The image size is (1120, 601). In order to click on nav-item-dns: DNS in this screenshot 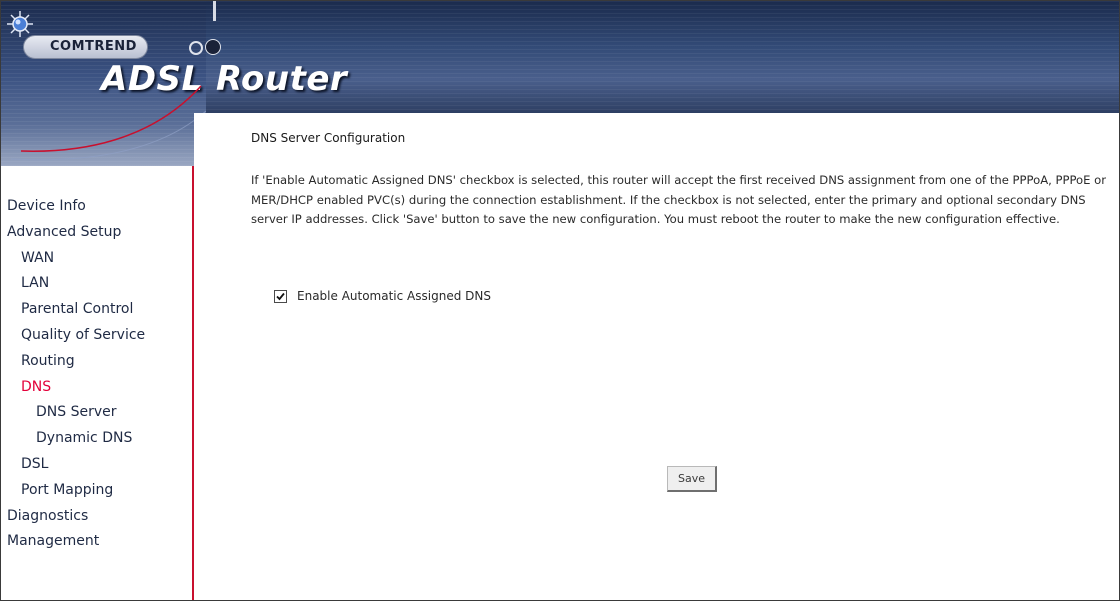, I will do `click(96, 388)`.